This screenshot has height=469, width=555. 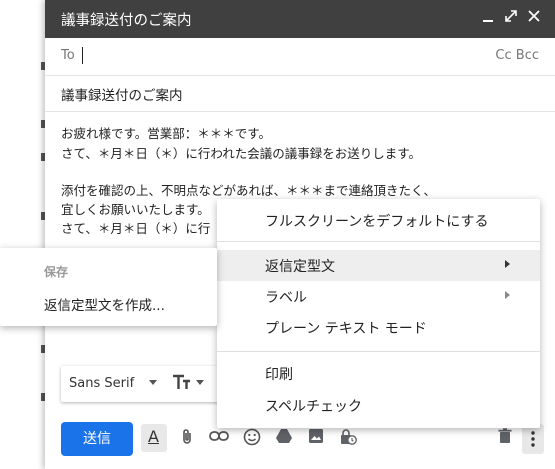 What do you see at coordinates (348, 438) in the screenshot?
I see `confidential-mode-icon` at bounding box center [348, 438].